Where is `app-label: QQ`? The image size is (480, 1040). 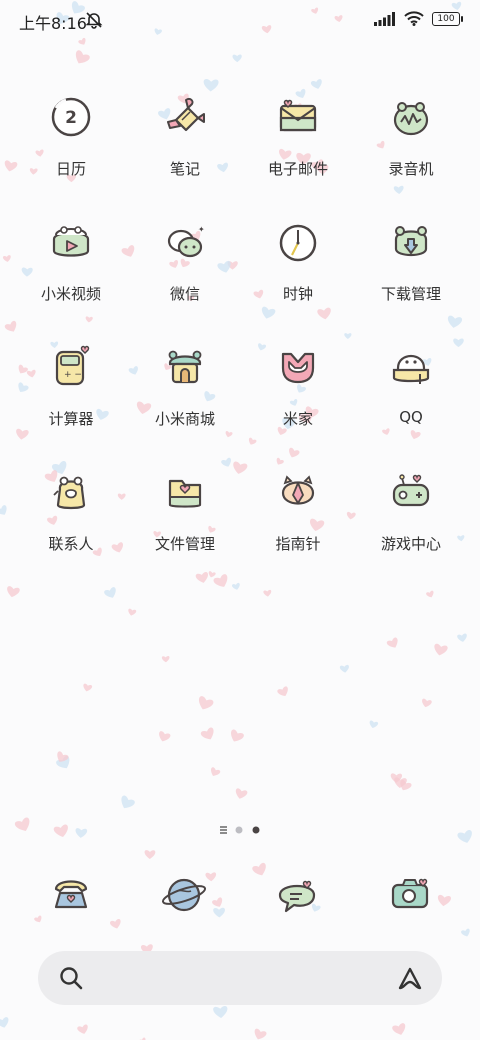 app-label: QQ is located at coordinates (411, 417).